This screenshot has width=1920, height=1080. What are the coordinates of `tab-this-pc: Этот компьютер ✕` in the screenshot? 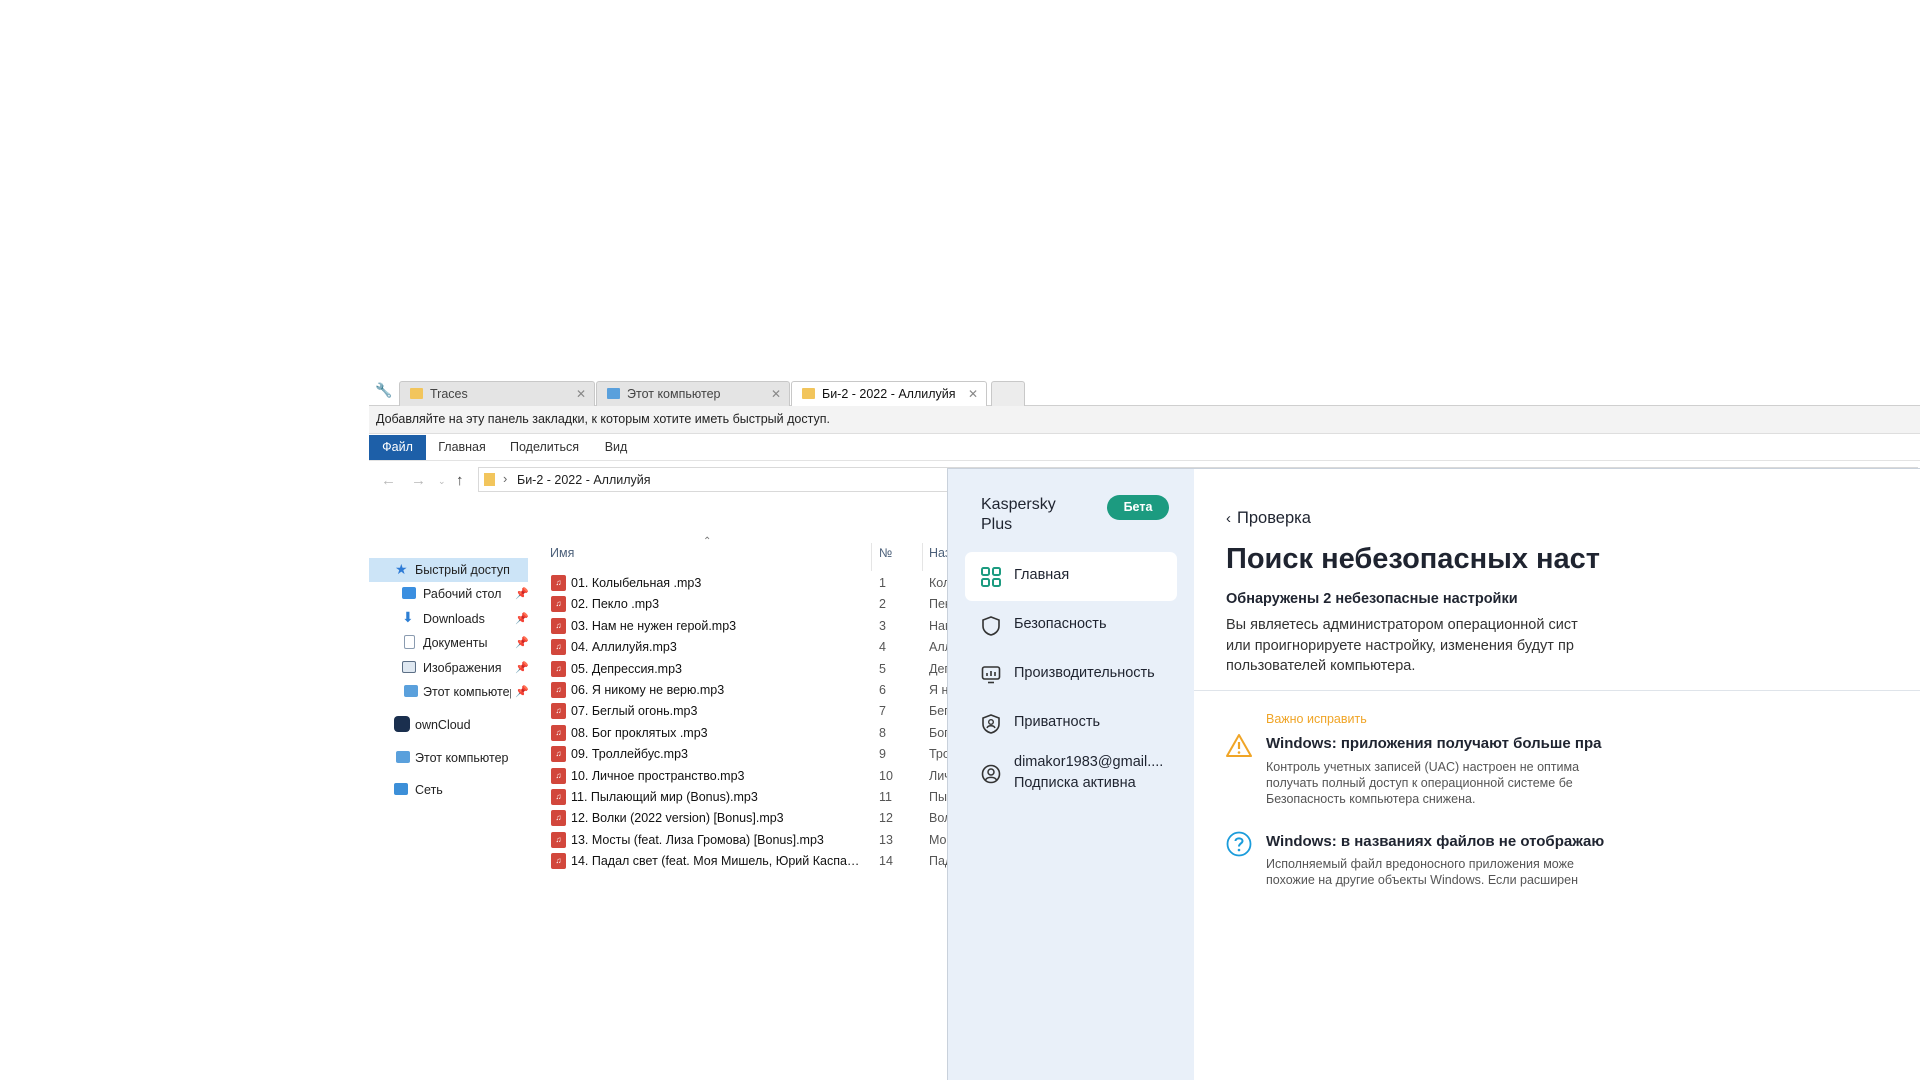 It's located at (693, 393).